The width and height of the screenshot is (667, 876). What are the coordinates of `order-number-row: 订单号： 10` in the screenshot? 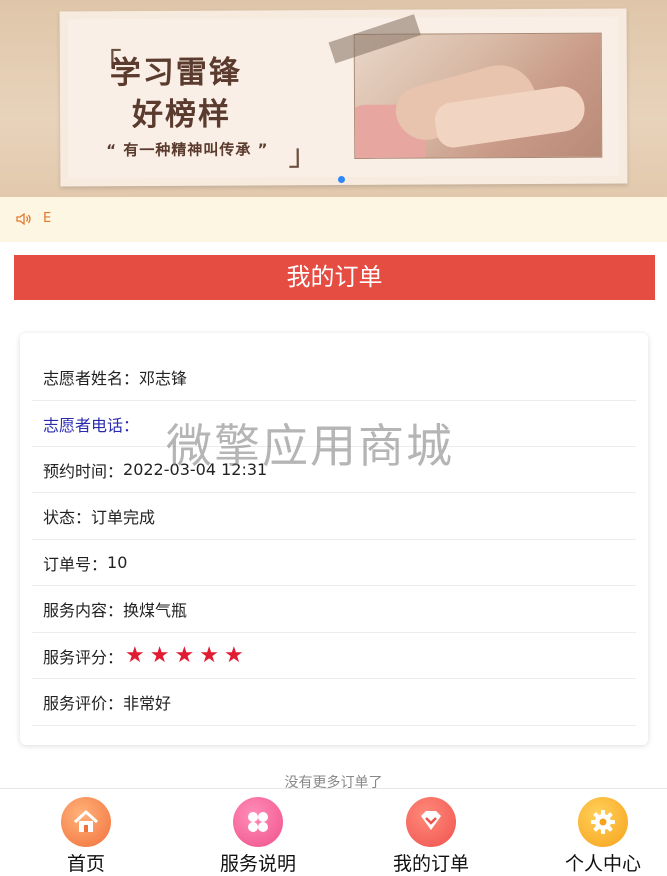 It's located at (334, 563).